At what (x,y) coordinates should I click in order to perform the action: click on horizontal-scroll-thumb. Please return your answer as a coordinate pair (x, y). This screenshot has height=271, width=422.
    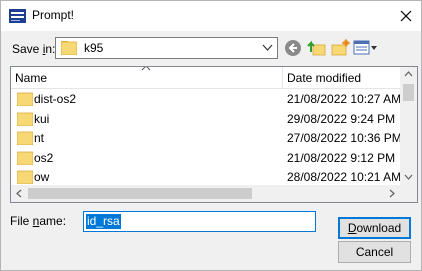
    Looking at the image, I should click on (140, 193).